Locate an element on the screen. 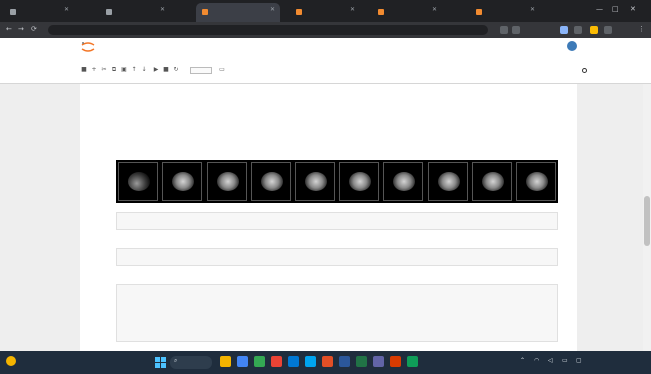 Image resolution: width=651 pixels, height=374 pixels. volume-icon: ◁ is located at coordinates (550, 361).